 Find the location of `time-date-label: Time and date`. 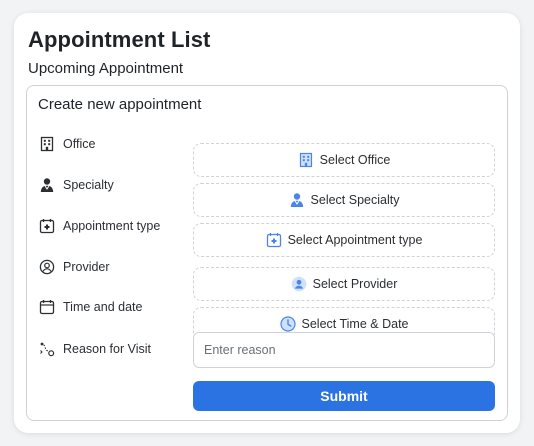

time-date-label: Time and date is located at coordinates (103, 307).